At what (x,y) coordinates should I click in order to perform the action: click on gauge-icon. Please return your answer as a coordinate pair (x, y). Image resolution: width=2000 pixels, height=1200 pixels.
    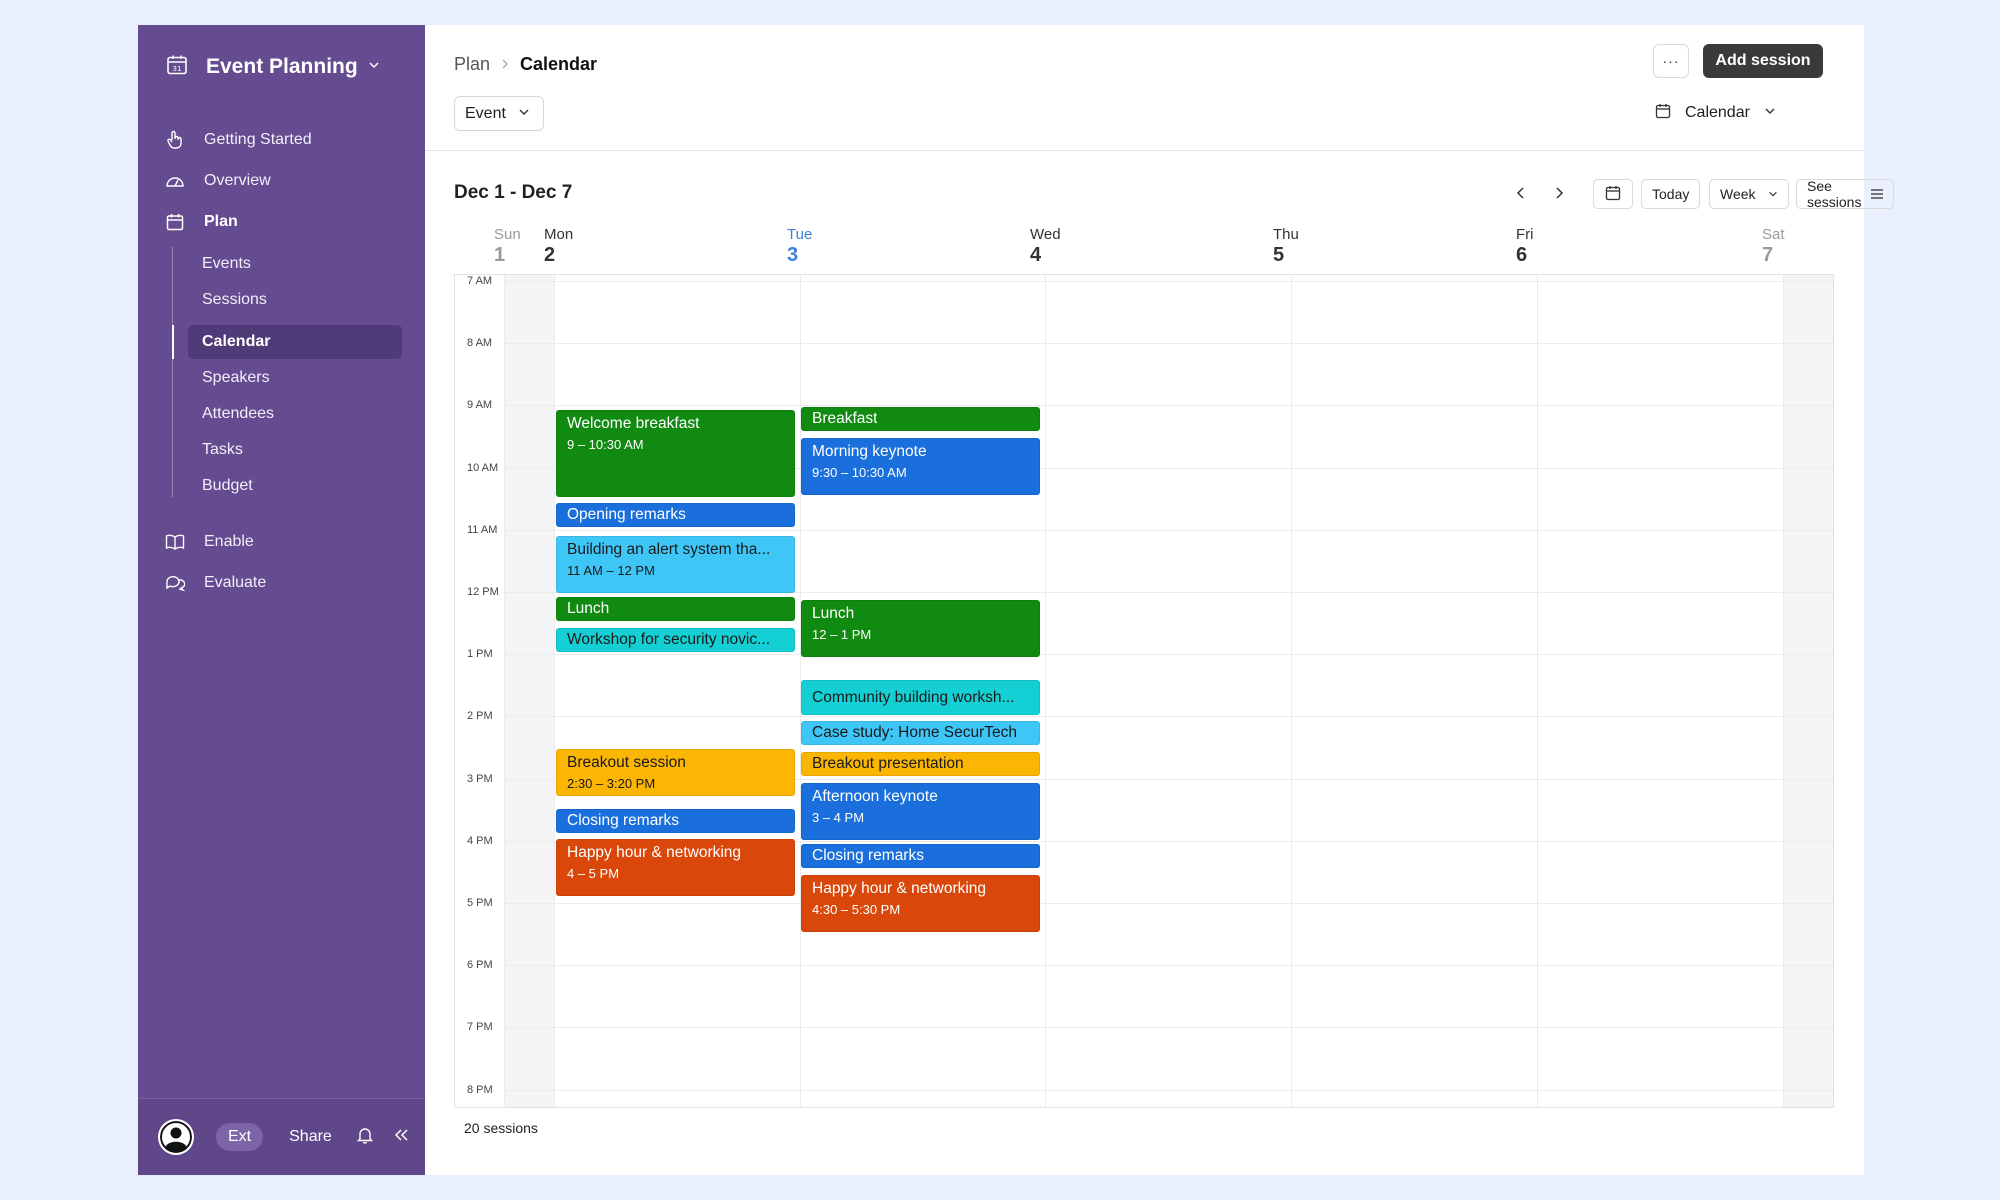
    Looking at the image, I should click on (175, 181).